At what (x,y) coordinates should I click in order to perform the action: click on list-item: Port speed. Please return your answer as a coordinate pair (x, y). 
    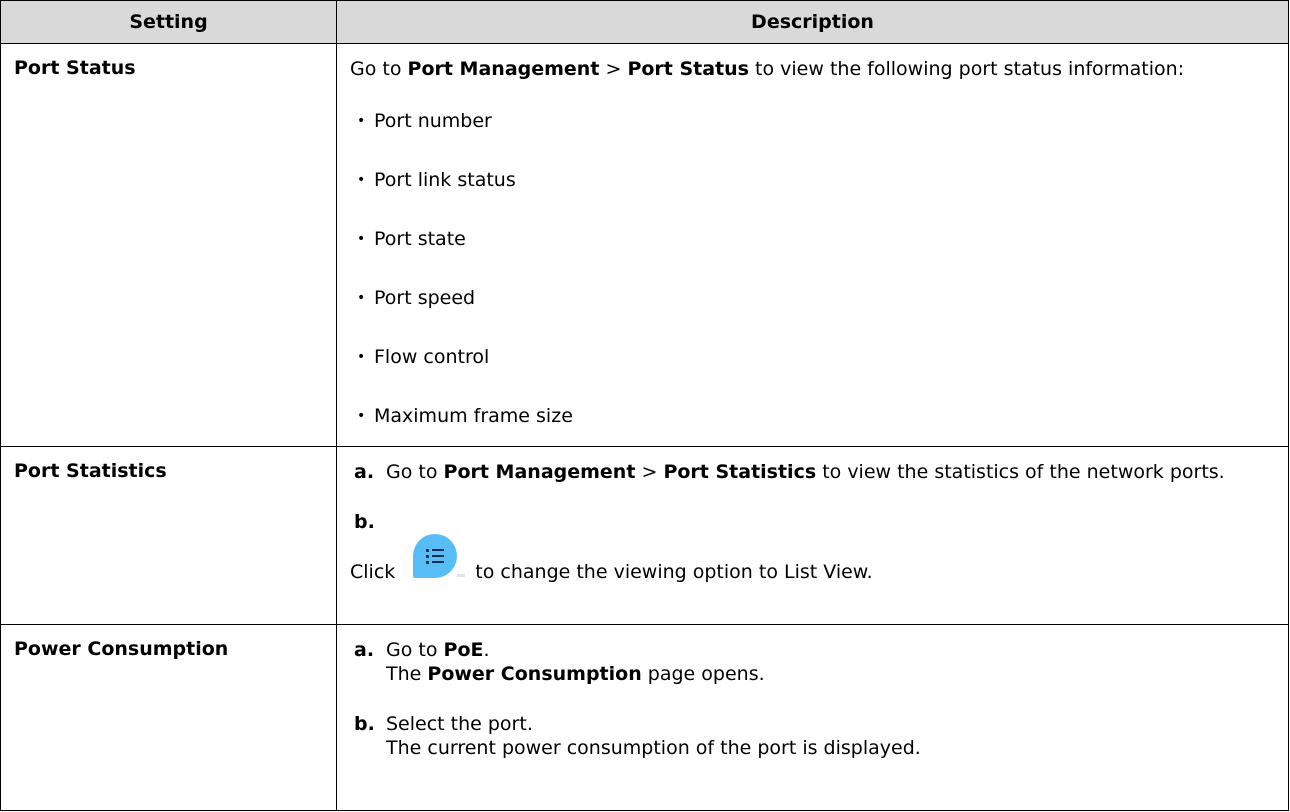
    Looking at the image, I should click on (819, 315).